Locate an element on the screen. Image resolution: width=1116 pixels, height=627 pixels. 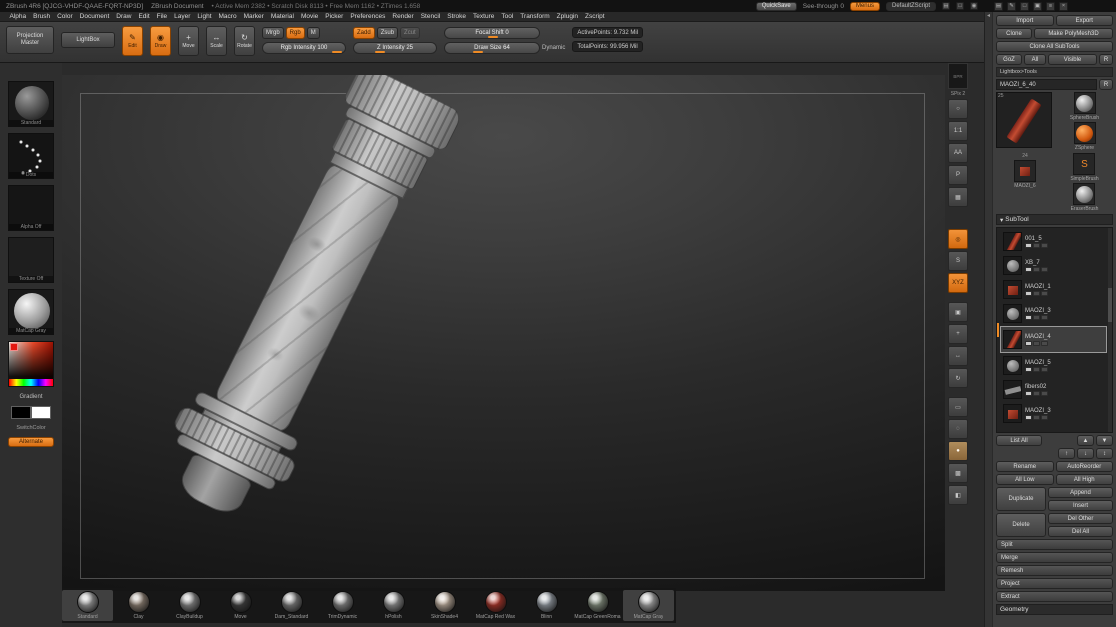
subtool-row: fibers02 is located at coordinates (1053, 389).